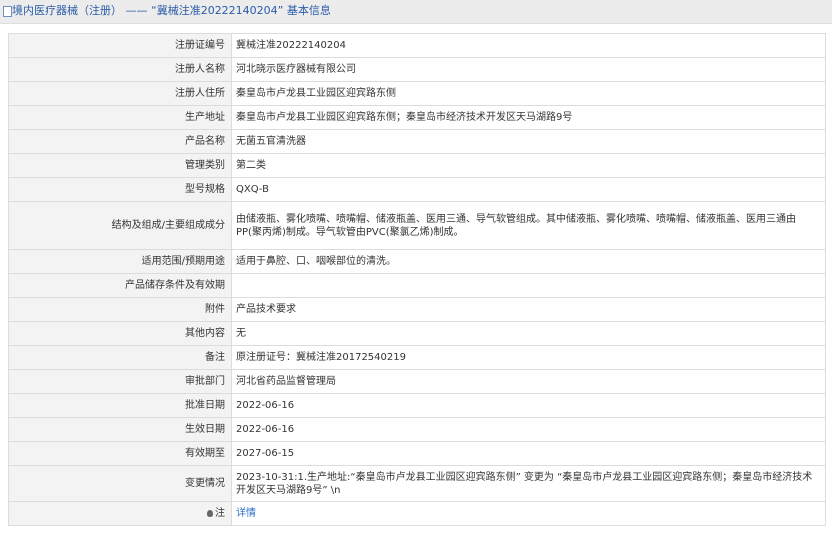 The height and width of the screenshot is (534, 832). Describe the element at coordinates (210, 513) in the screenshot. I see `lightbulb-icon` at that location.